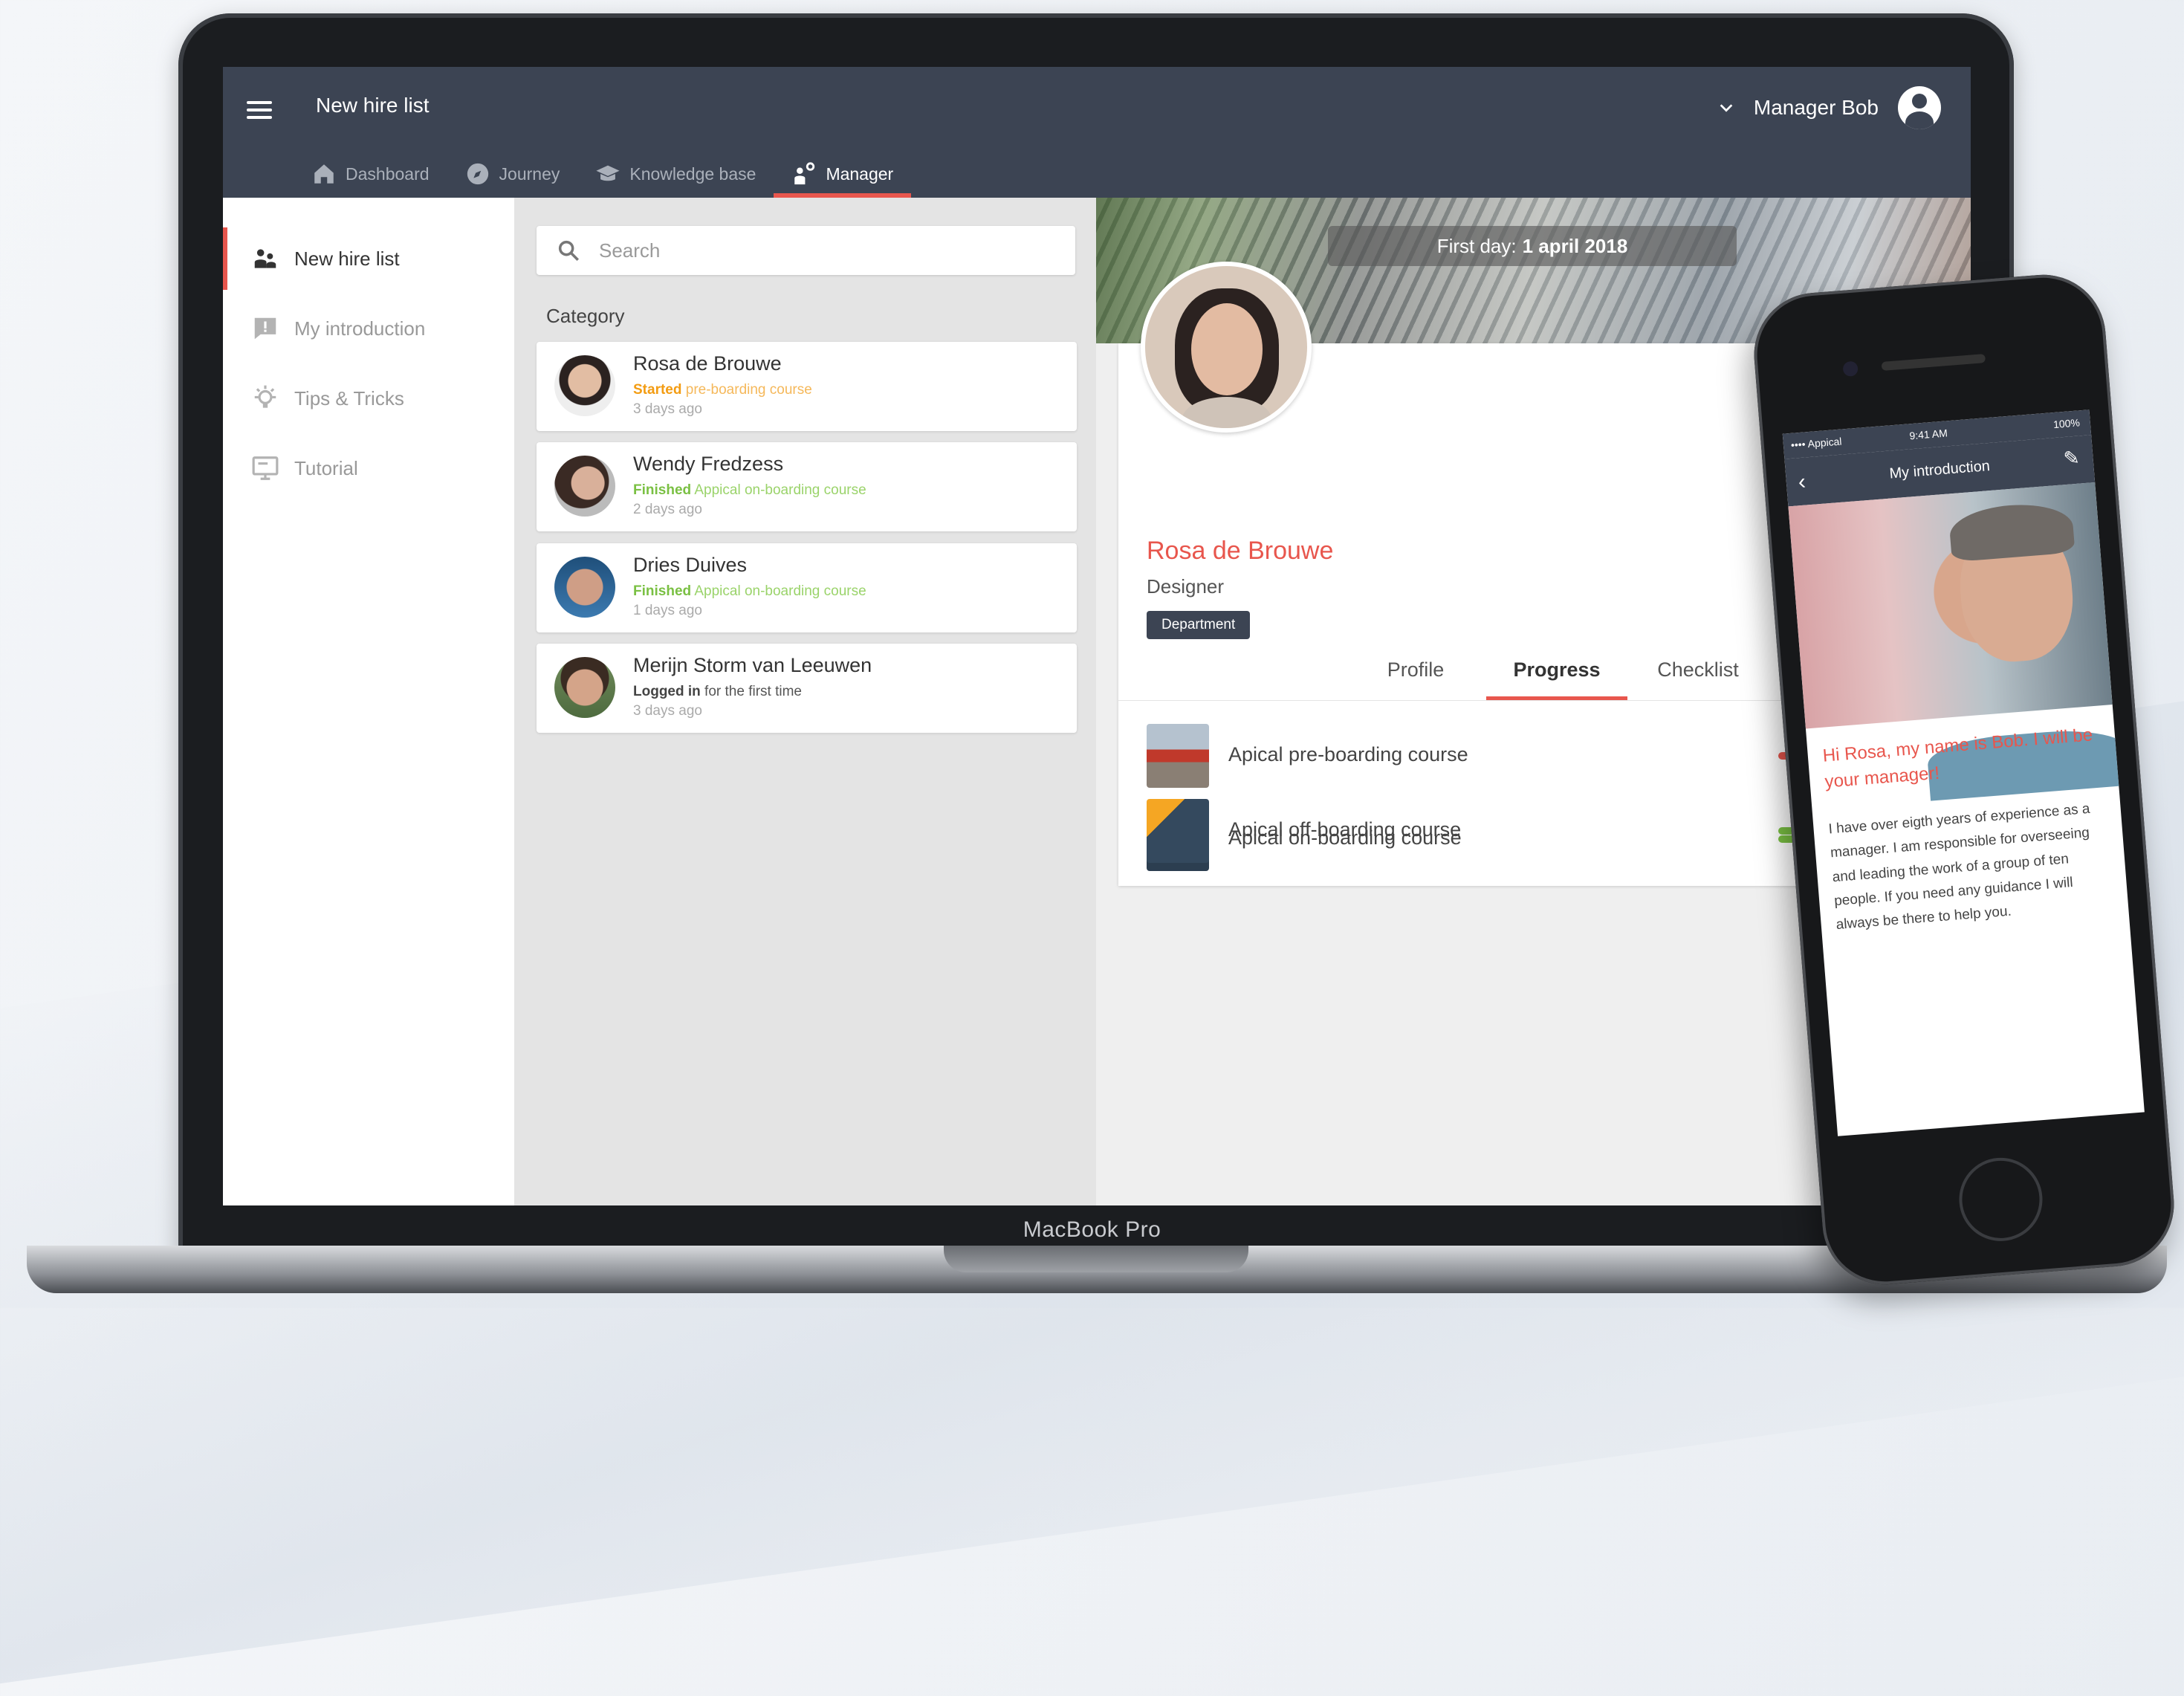 Image resolution: width=2184 pixels, height=1696 pixels. What do you see at coordinates (717, 691) in the screenshot?
I see `hire-status: Logged in for the first time` at bounding box center [717, 691].